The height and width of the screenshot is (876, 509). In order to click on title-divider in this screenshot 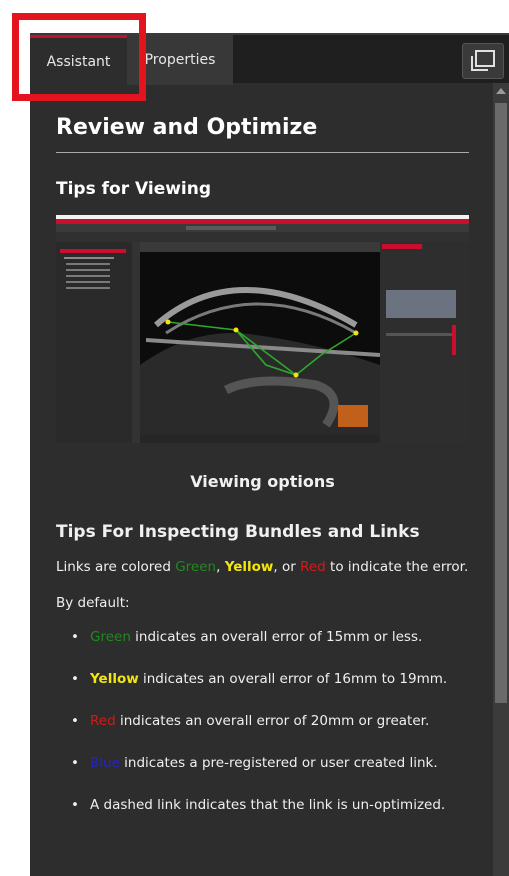, I will do `click(262, 152)`.